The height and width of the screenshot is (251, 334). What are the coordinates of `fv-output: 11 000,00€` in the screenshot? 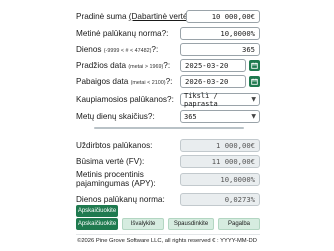 It's located at (220, 161).